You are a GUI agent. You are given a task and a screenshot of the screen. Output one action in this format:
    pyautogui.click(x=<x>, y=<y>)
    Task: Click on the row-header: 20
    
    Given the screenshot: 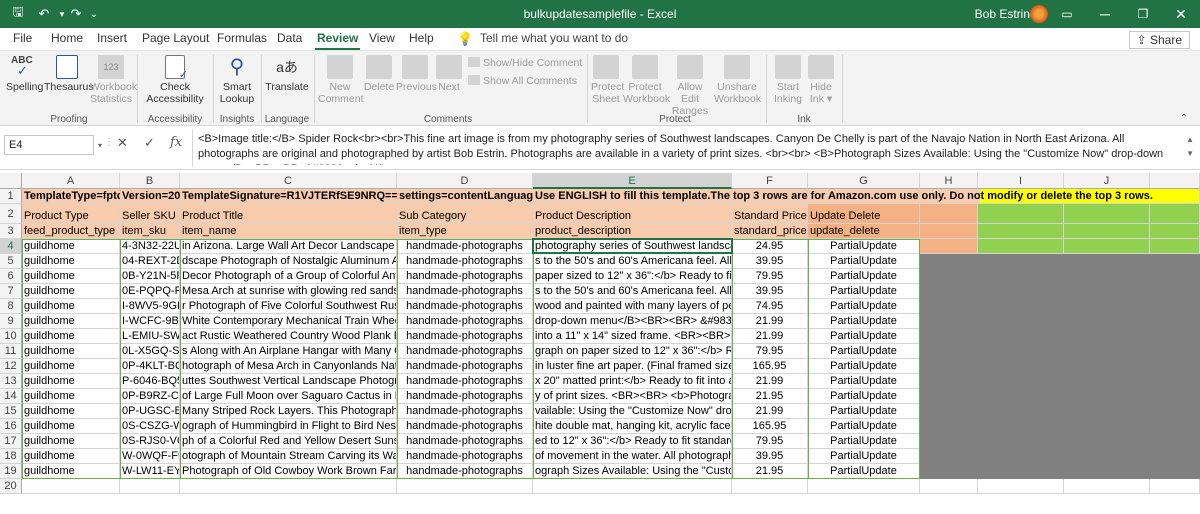 What is the action you would take?
    pyautogui.click(x=11, y=486)
    